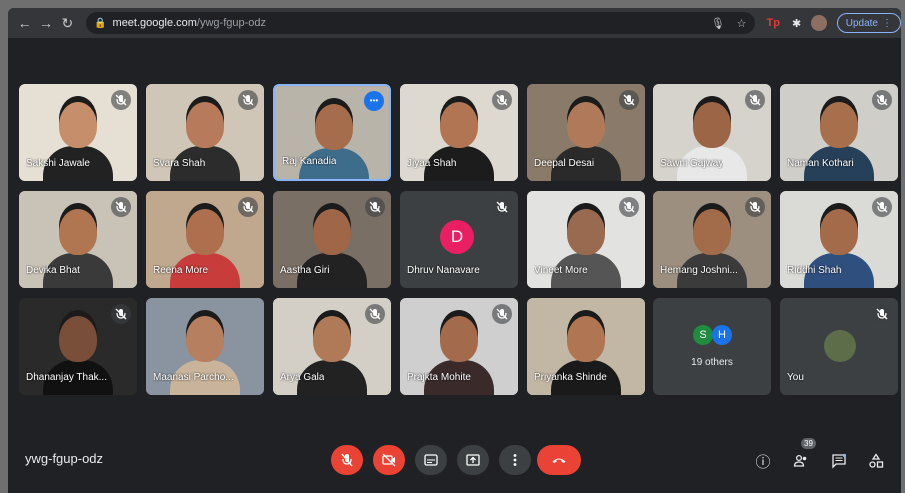 The height and width of the screenshot is (493, 905). What do you see at coordinates (389, 460) in the screenshot?
I see `camera-toggle-button` at bounding box center [389, 460].